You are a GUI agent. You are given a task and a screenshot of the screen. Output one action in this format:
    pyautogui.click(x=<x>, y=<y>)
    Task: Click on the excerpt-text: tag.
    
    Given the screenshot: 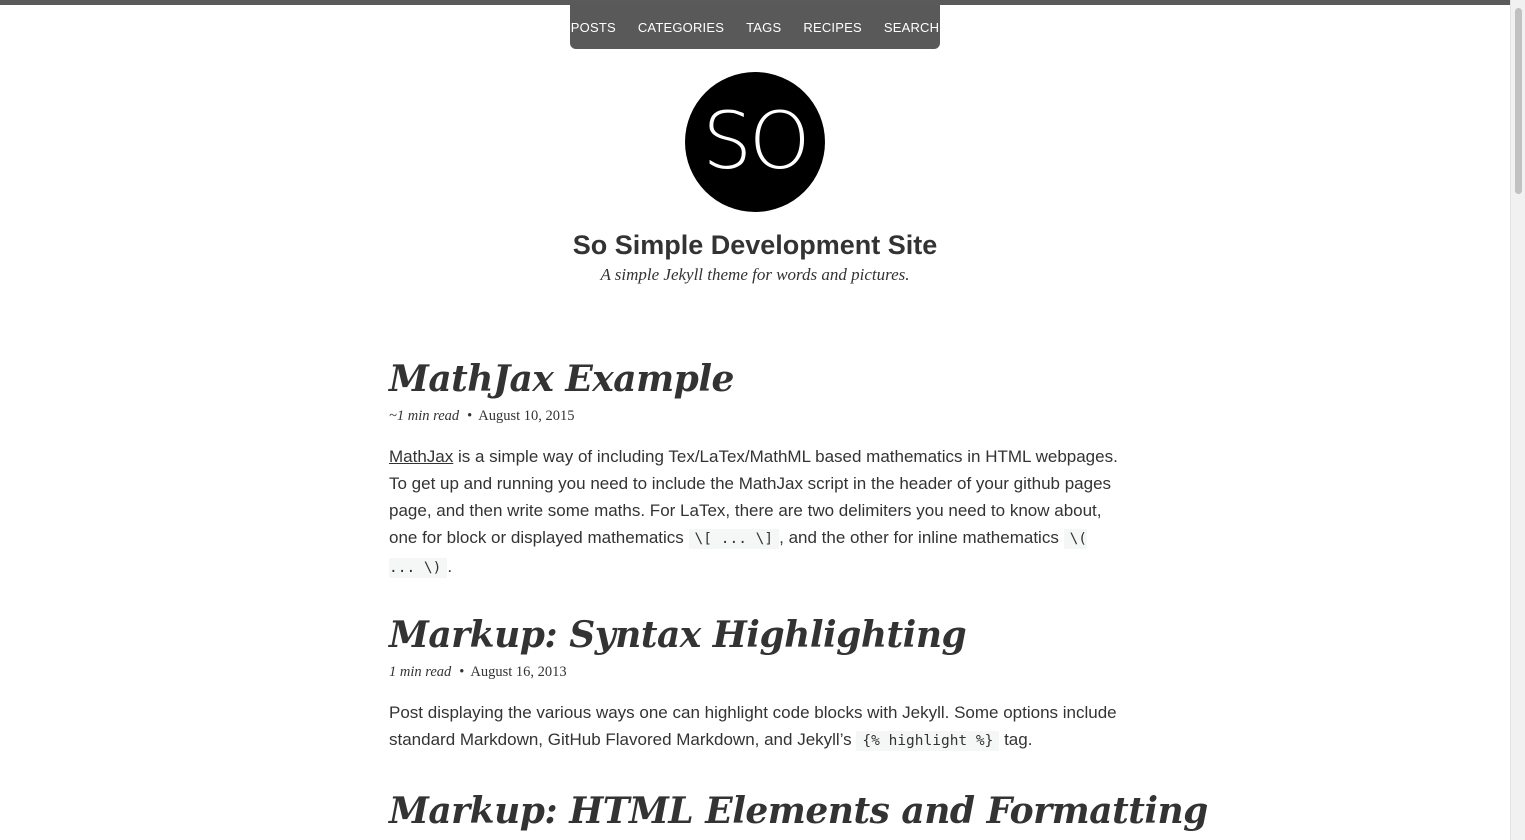 What is the action you would take?
    pyautogui.click(x=1016, y=739)
    